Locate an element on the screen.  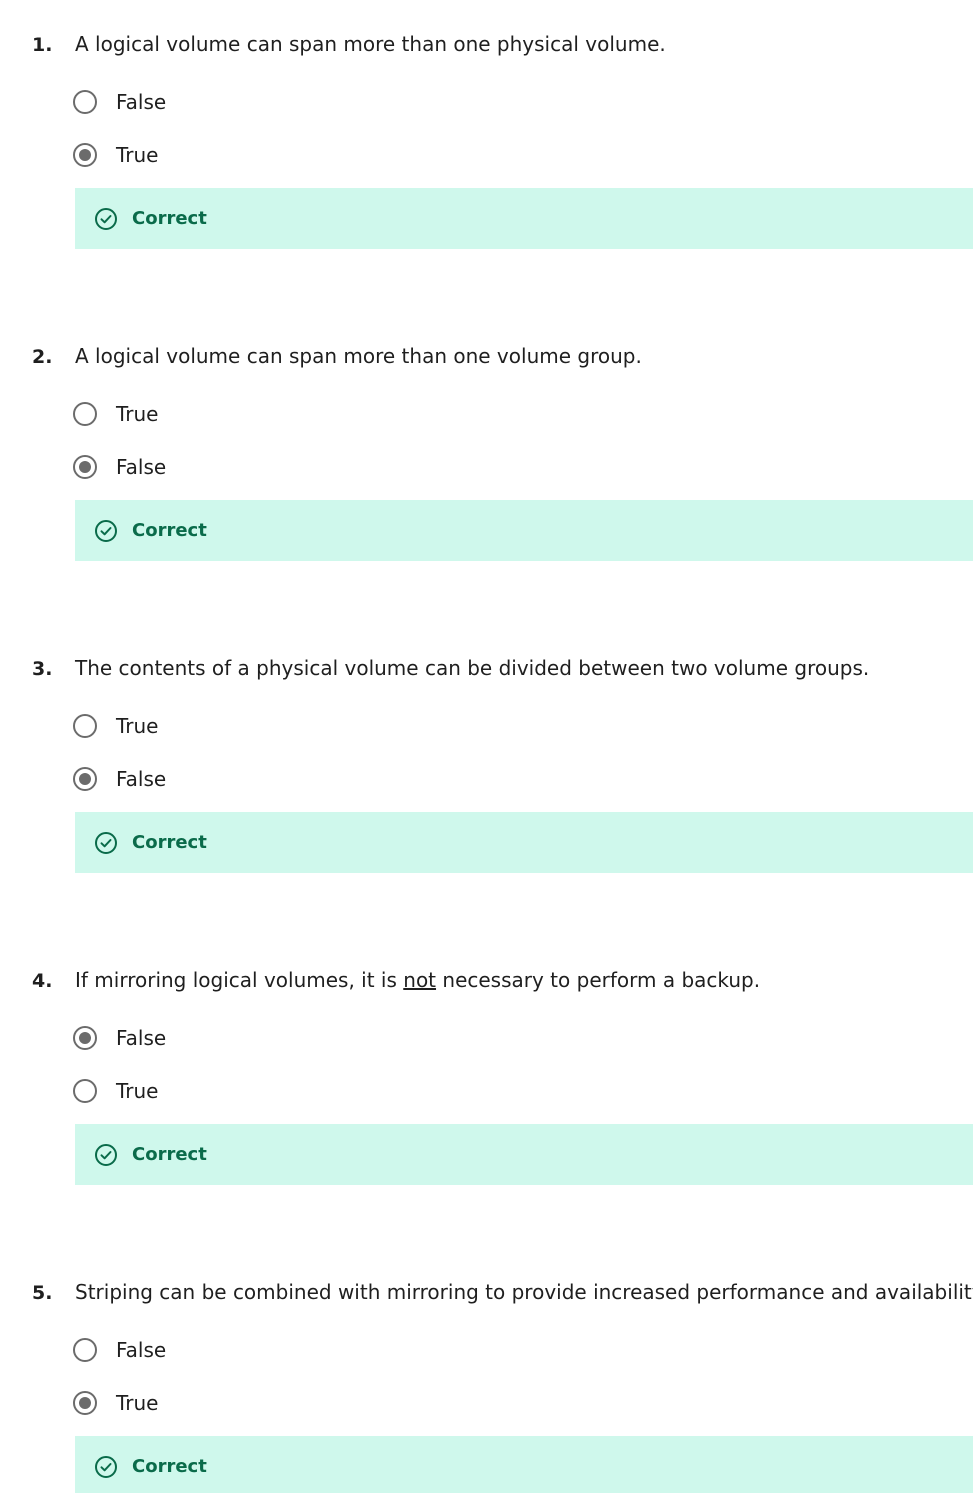
question-text-after: necessary to perform a backup. is located at coordinates (598, 980).